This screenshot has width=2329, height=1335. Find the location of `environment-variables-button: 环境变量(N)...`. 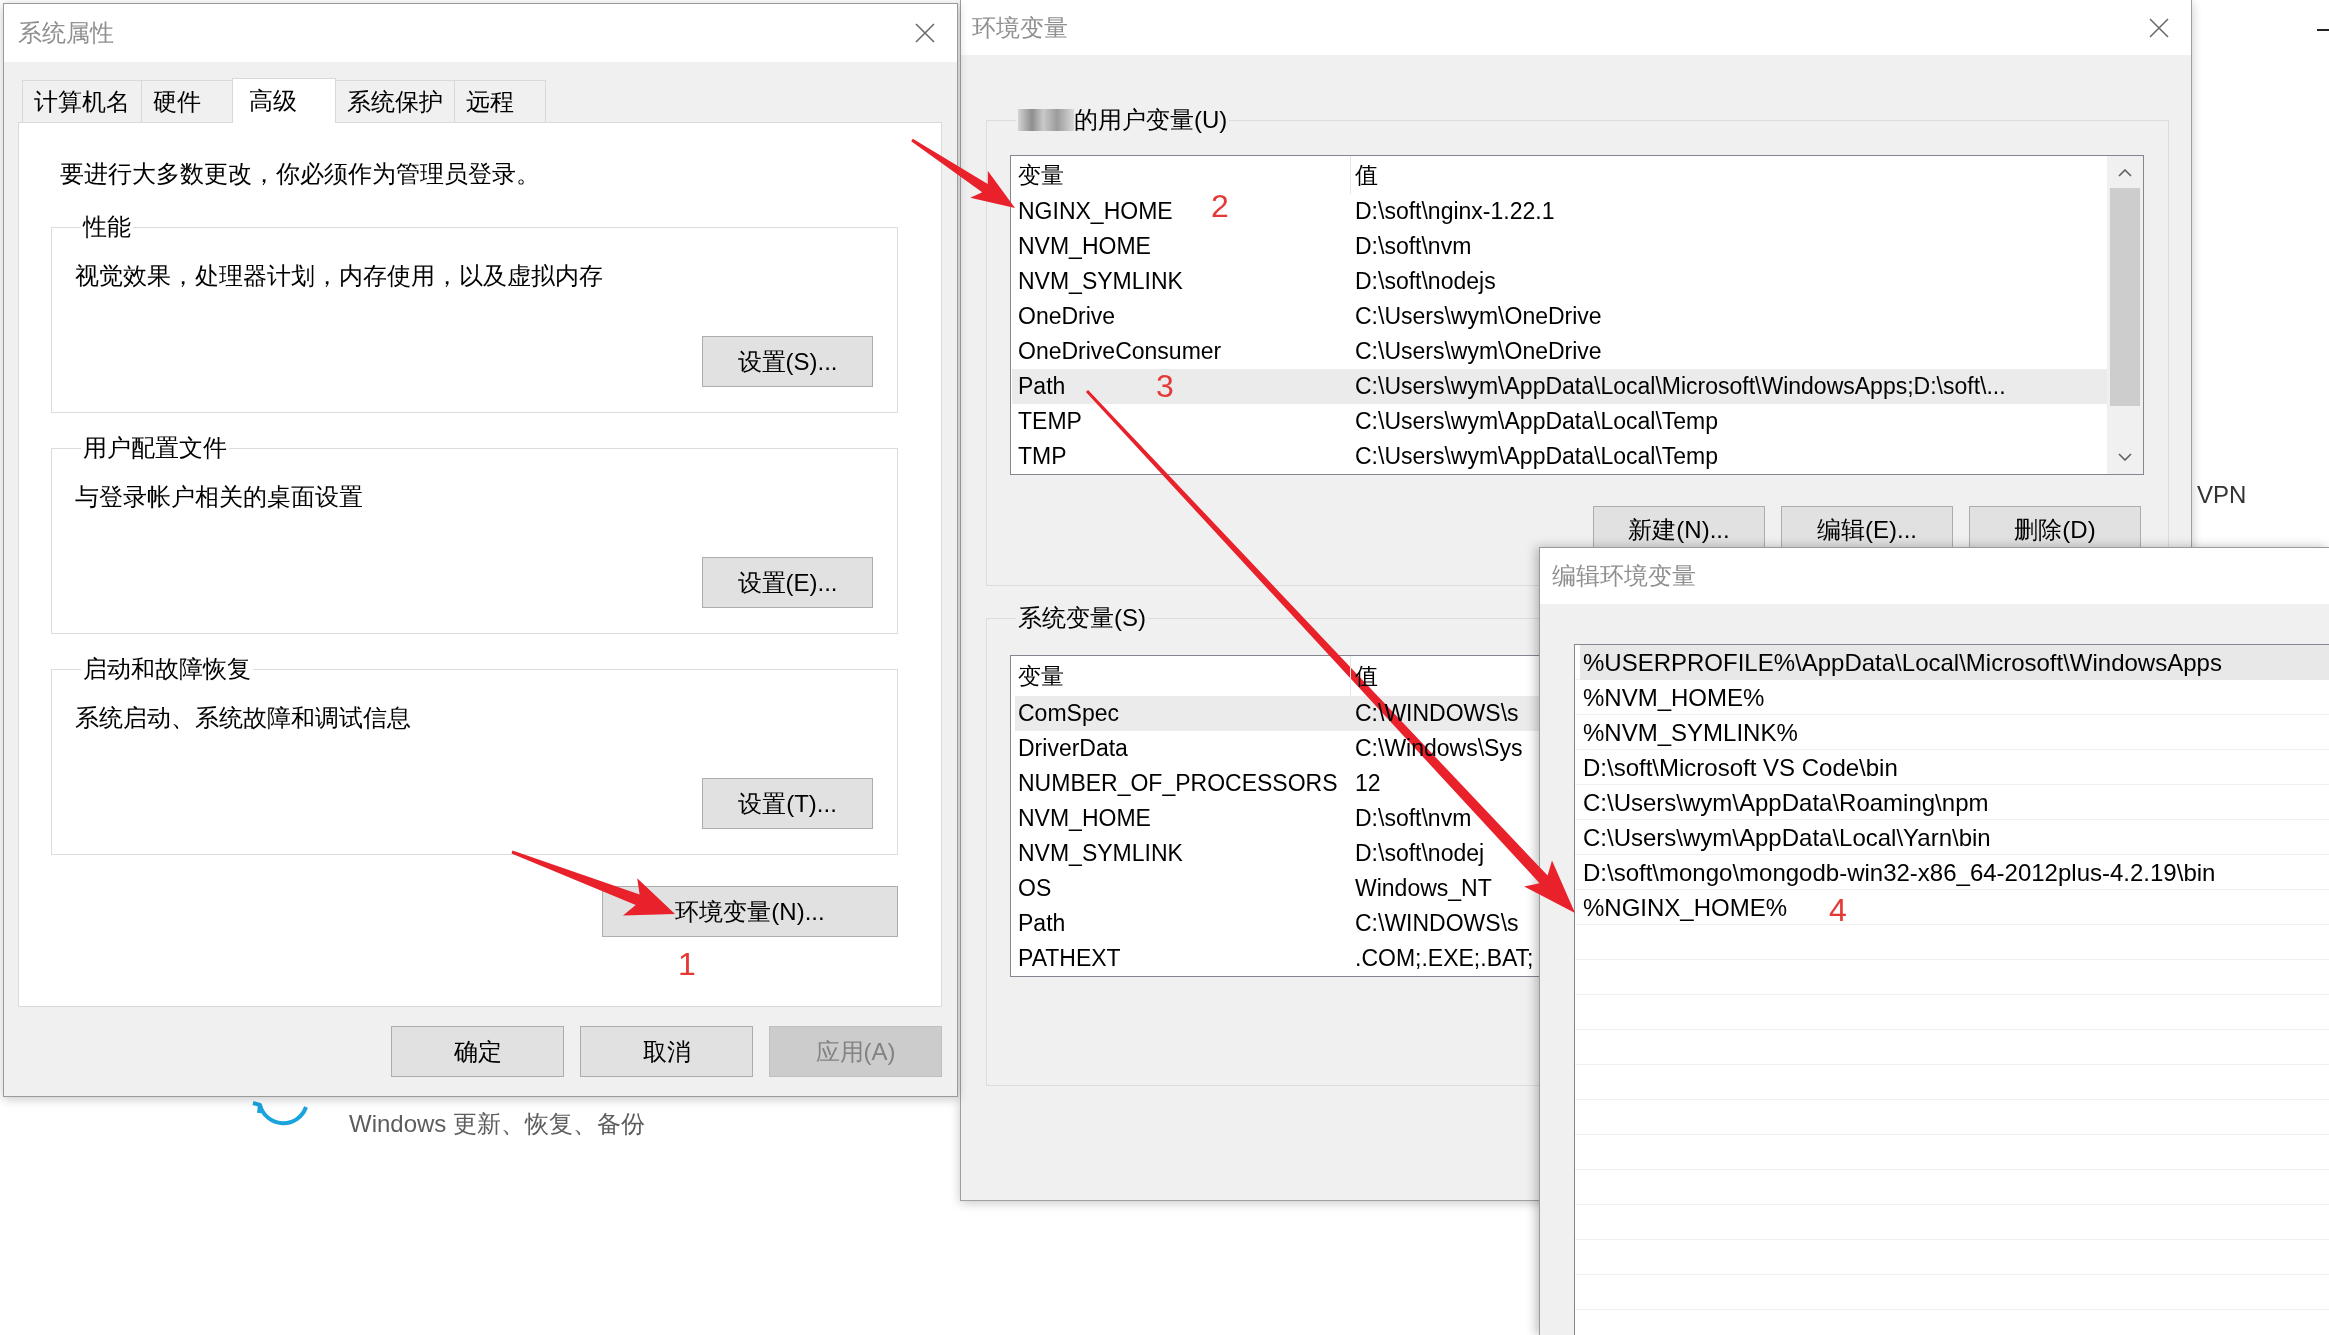

environment-variables-button: 环境变量(N)... is located at coordinates (750, 911).